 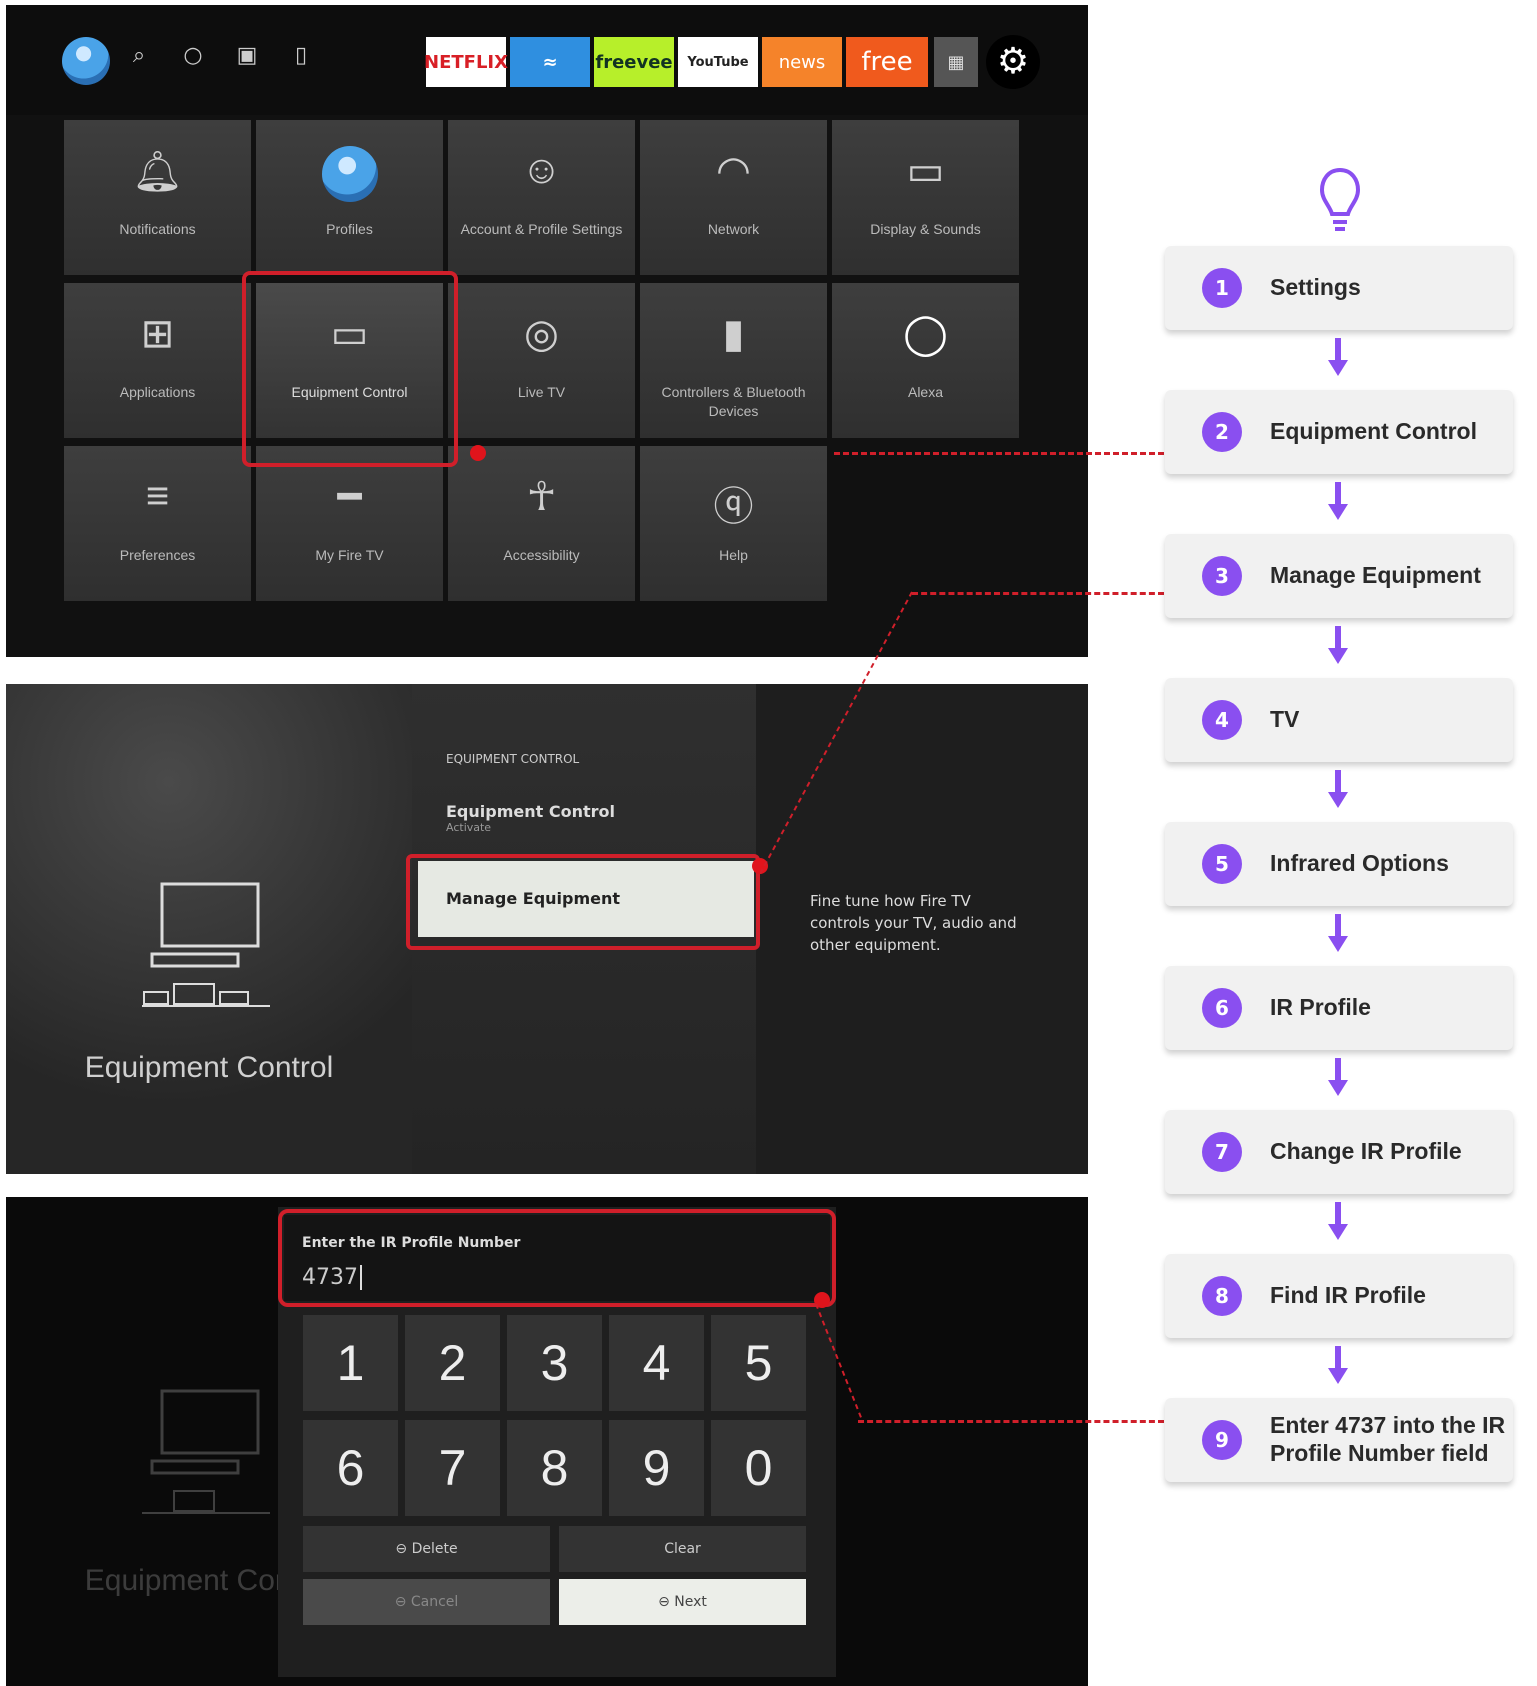 I want to click on step-find-ir-profile: 8 Find IR Profile, so click(x=1339, y=1296).